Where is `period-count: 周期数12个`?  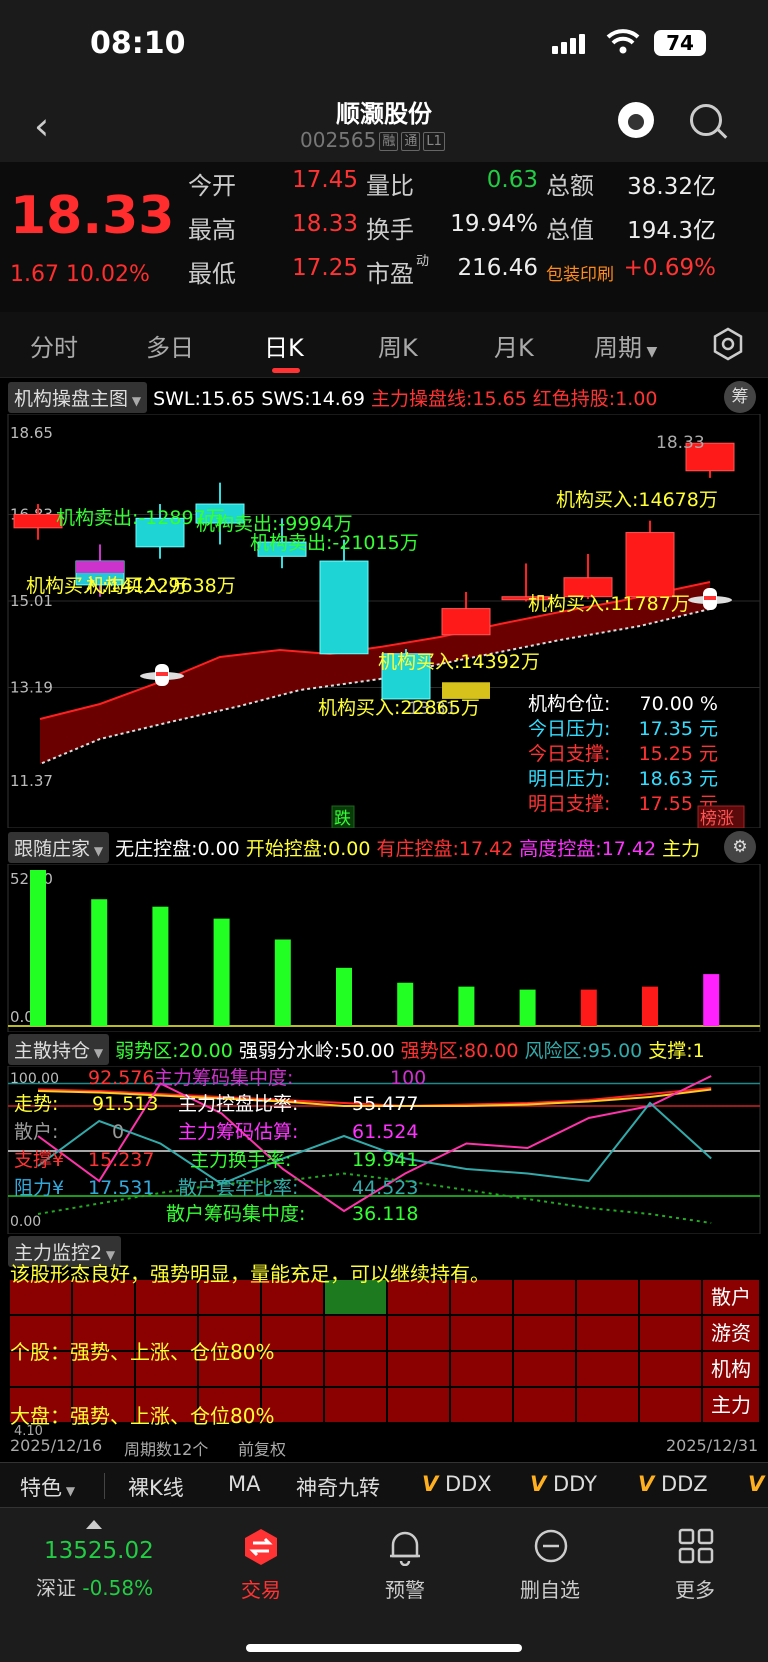
period-count: 周期数12个 is located at coordinates (166, 1449).